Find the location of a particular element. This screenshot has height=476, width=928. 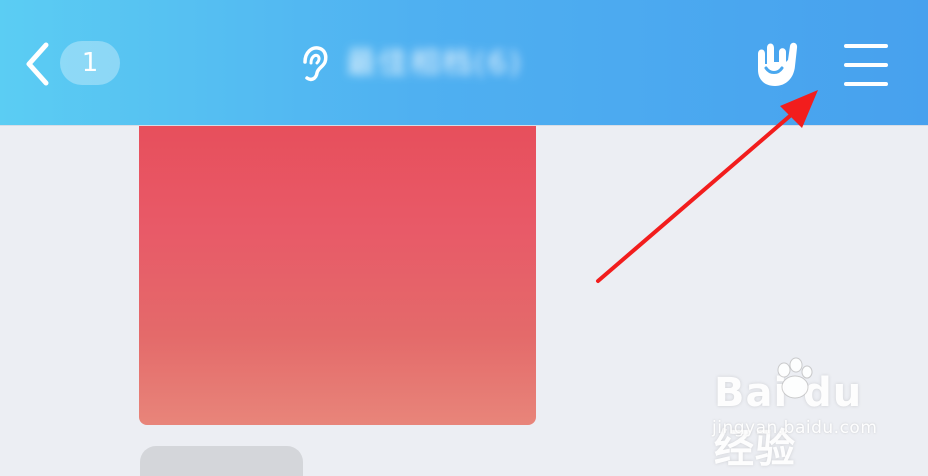

hand-gesture-icon is located at coordinates (778, 64).